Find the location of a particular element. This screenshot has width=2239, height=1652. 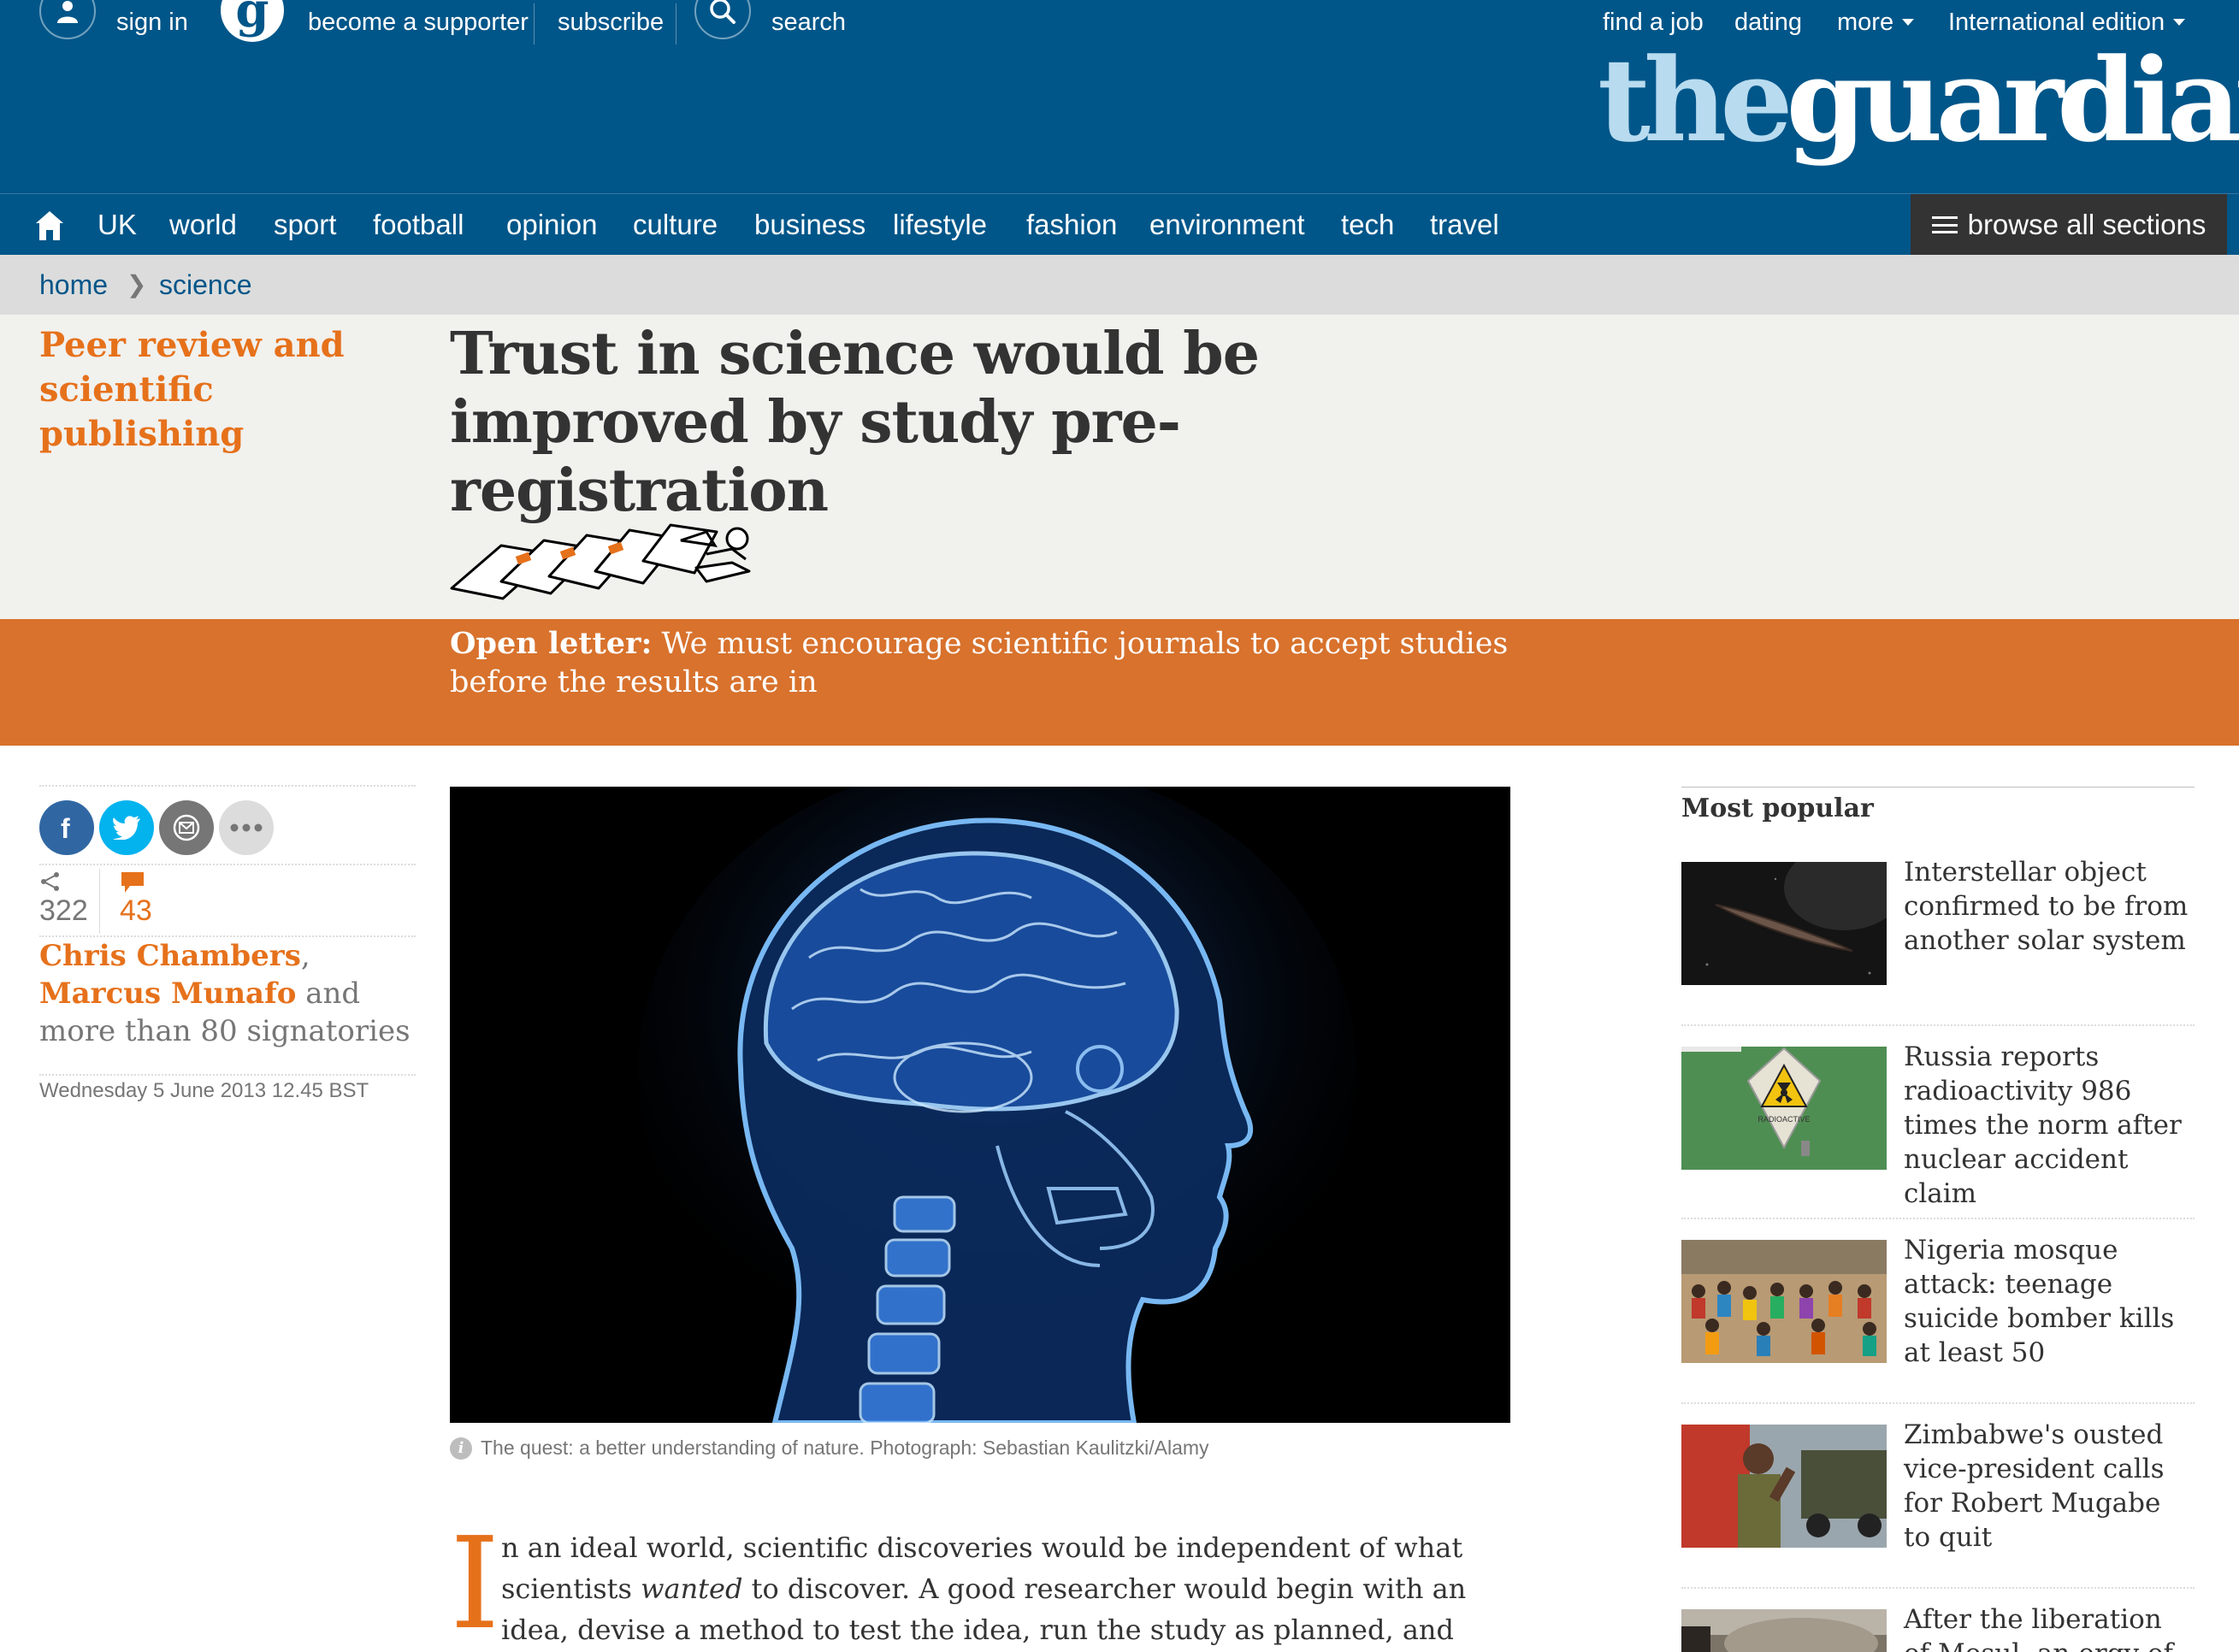

nav-item-uk: UK is located at coordinates (117, 225).